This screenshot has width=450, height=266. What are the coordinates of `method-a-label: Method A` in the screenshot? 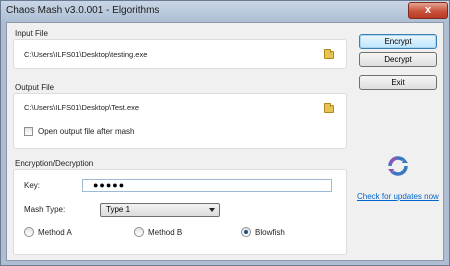 It's located at (55, 232).